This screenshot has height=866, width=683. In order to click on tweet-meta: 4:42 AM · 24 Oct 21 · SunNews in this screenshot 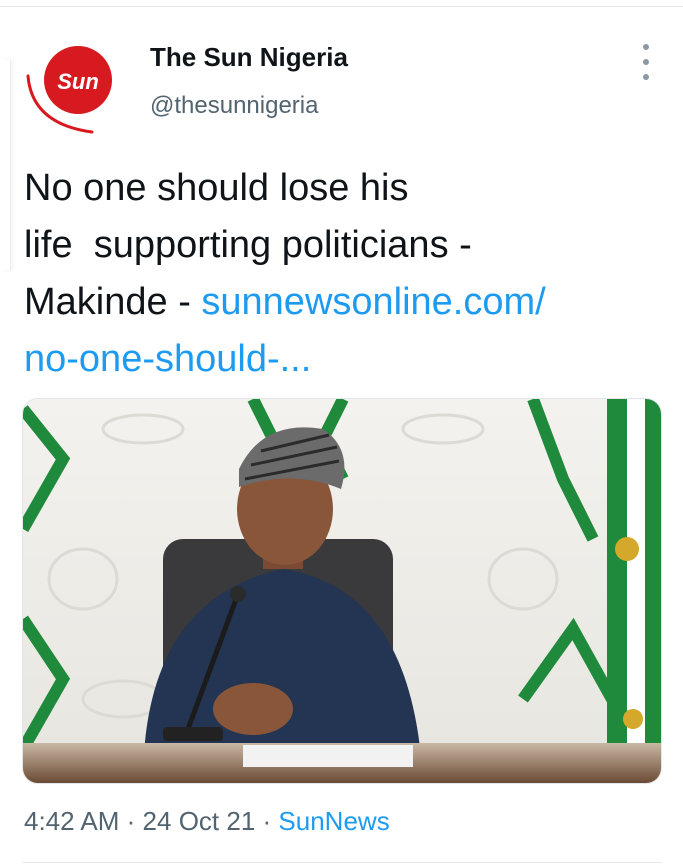, I will do `click(207, 821)`.